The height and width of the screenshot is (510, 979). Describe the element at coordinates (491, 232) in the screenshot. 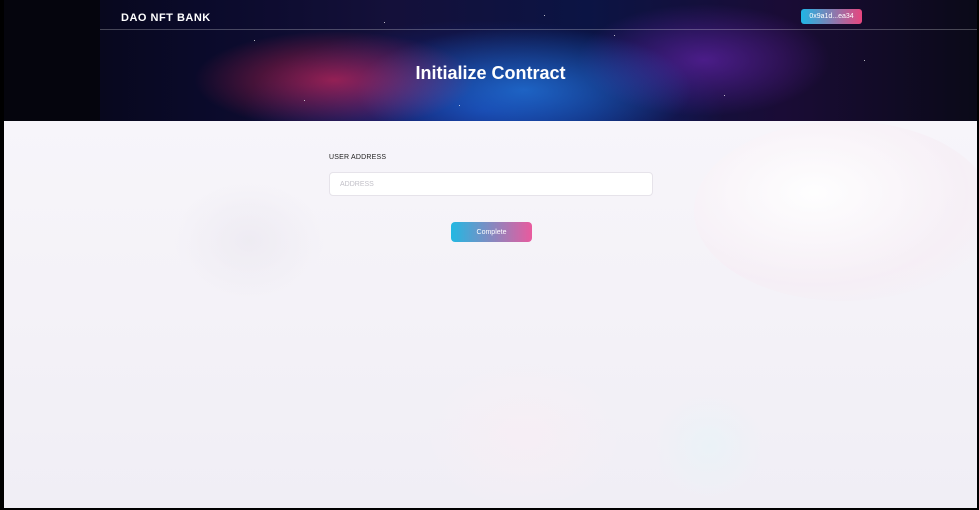

I see `complete-button: Complete` at that location.